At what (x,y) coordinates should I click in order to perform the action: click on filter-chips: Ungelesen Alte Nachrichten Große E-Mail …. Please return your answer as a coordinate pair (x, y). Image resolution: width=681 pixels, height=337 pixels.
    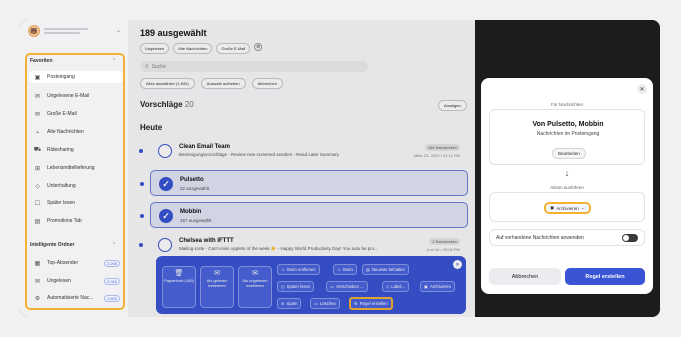
    Looking at the image, I should click on (201, 48).